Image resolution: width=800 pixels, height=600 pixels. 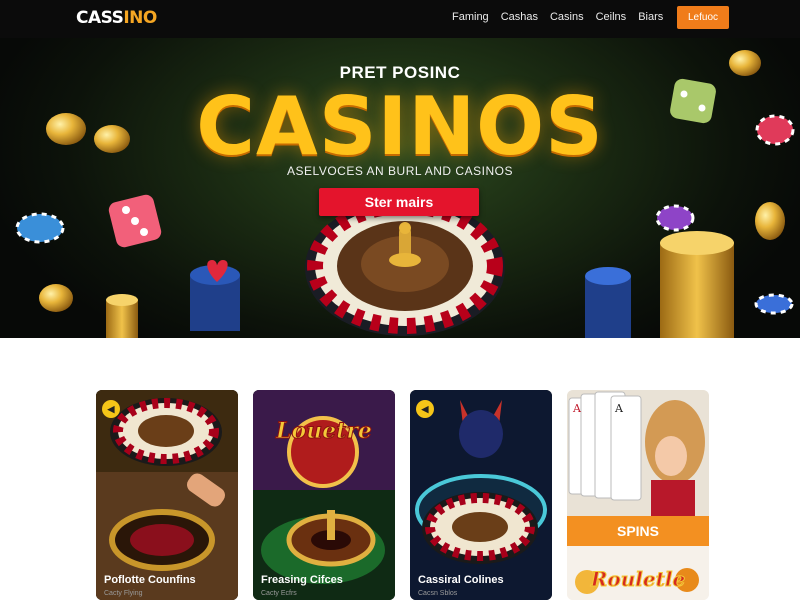 What do you see at coordinates (150, 580) in the screenshot?
I see `game-card-title: Poflotte Counfins` at bounding box center [150, 580].